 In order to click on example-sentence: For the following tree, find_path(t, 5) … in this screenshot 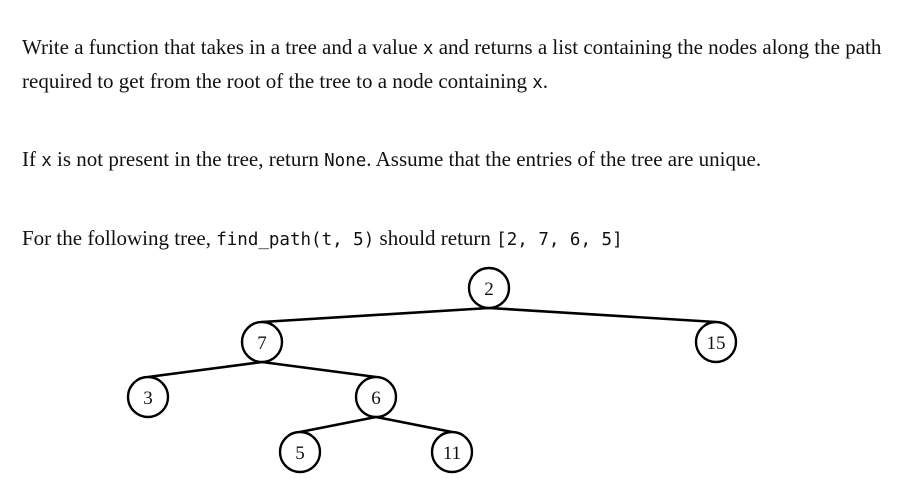, I will do `click(453, 239)`.